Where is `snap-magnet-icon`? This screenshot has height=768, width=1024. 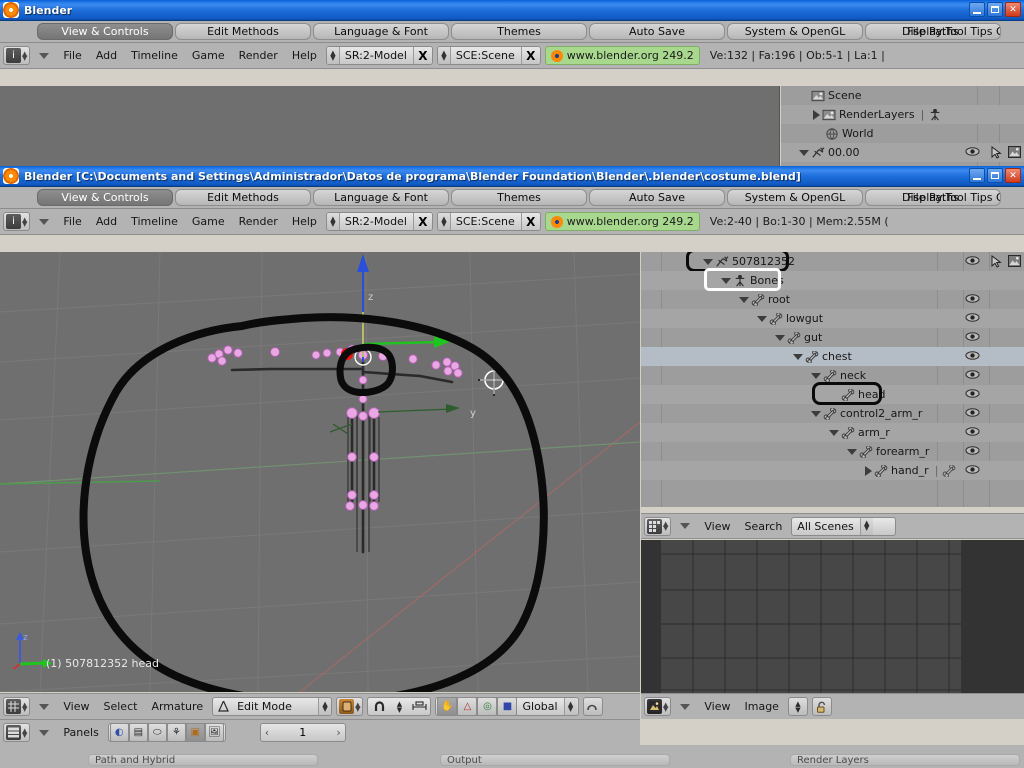 snap-magnet-icon is located at coordinates (379, 706).